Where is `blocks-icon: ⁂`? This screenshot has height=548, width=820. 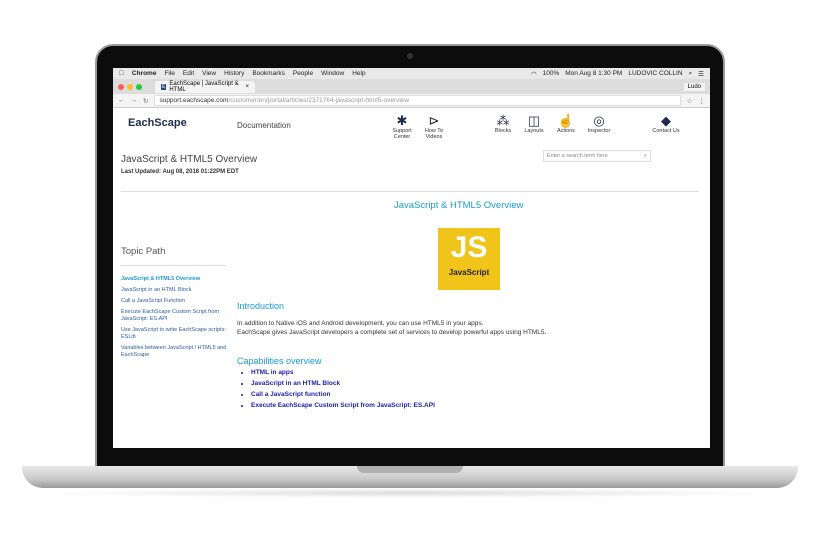 blocks-icon: ⁂ is located at coordinates (503, 120).